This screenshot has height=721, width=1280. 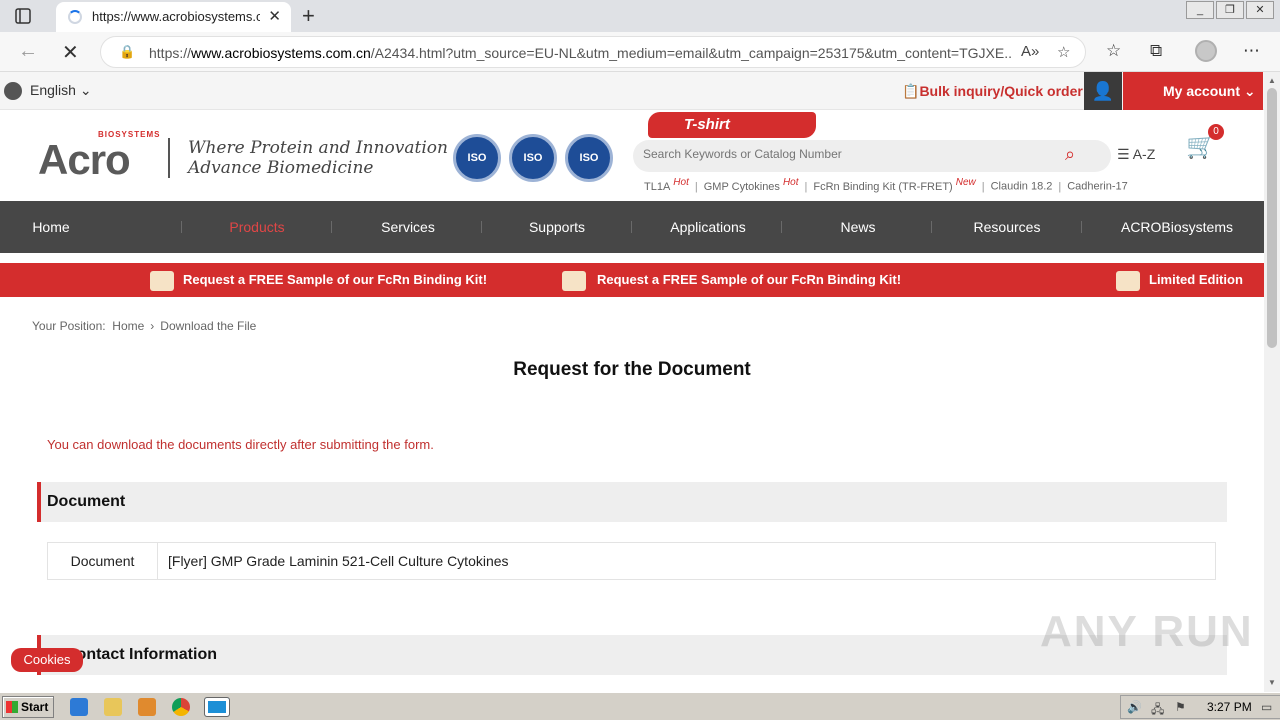 What do you see at coordinates (79, 707) in the screenshot?
I see `ie-icon` at bounding box center [79, 707].